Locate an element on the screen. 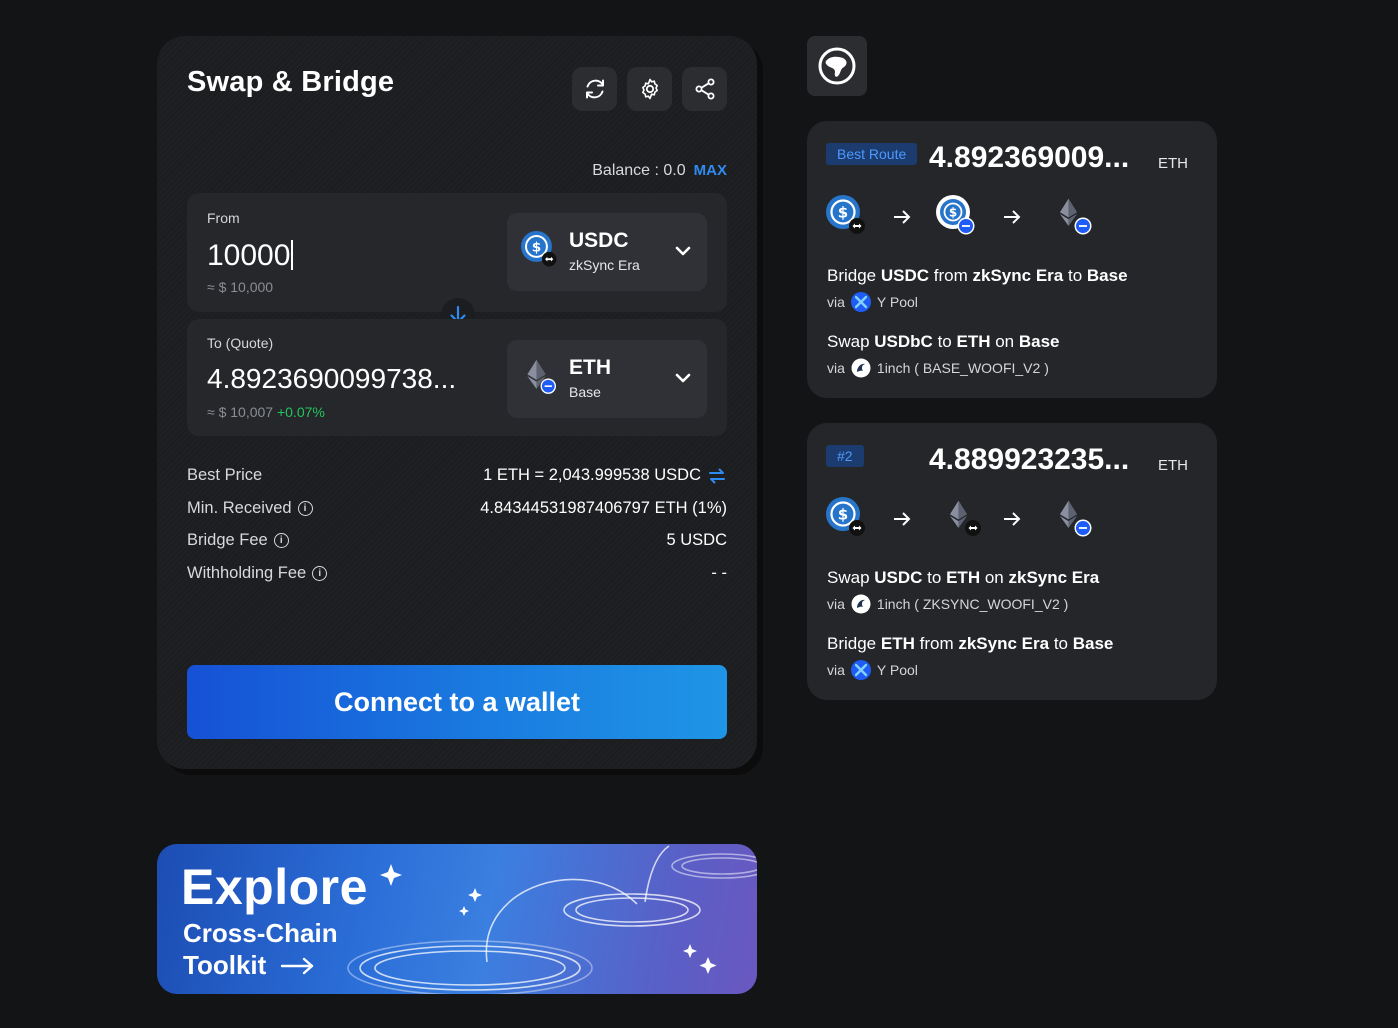  best-price-row: Best Price 1 ETH = 2,043.999538 USDC is located at coordinates (457, 478).